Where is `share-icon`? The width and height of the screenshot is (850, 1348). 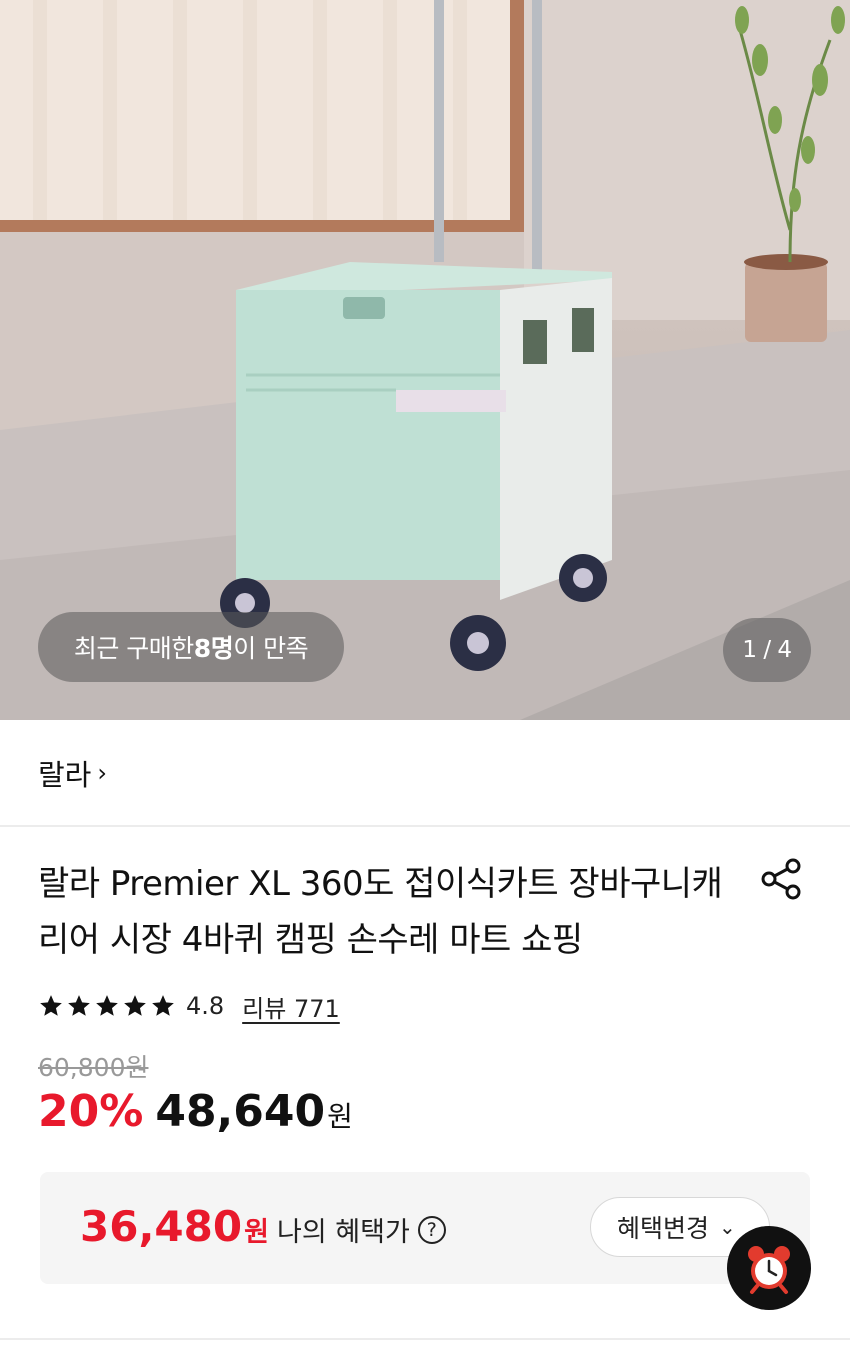
share-icon is located at coordinates (781, 879).